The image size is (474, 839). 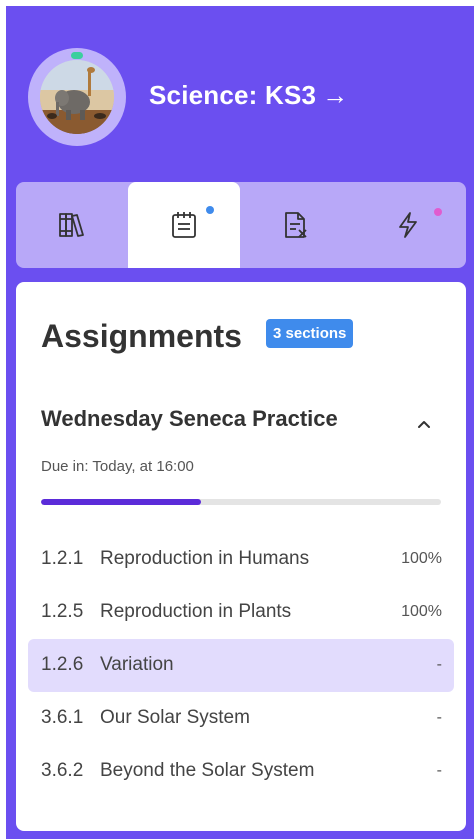 I want to click on section-row: 1.2.1 Reproduction in Humans 100%, so click(x=241, y=559).